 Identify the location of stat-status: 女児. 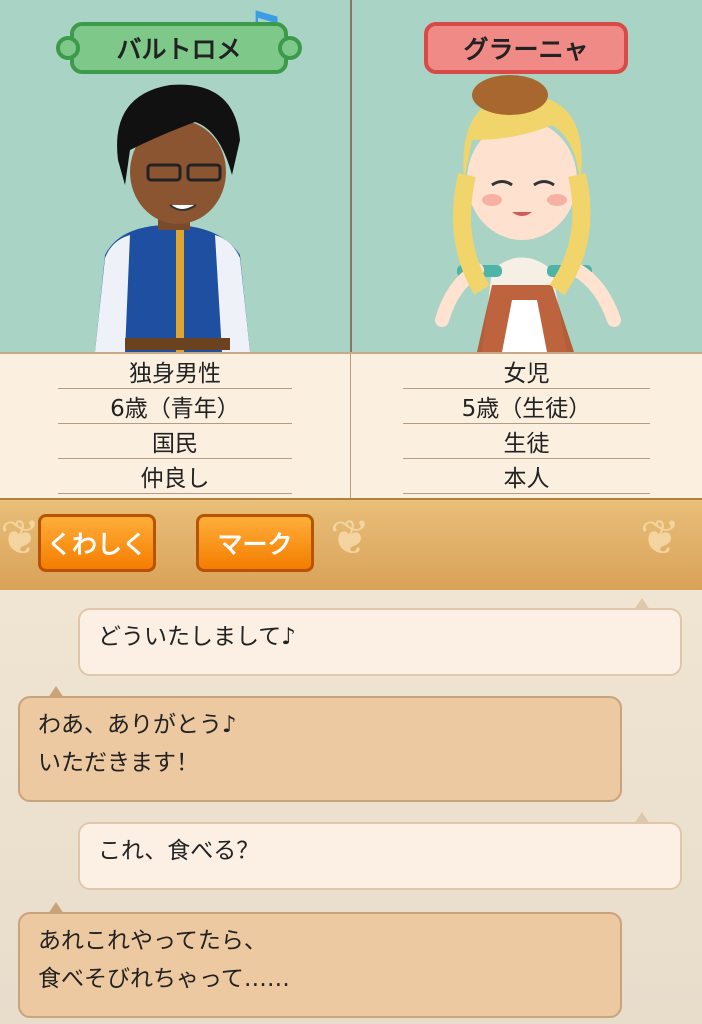
(526, 371).